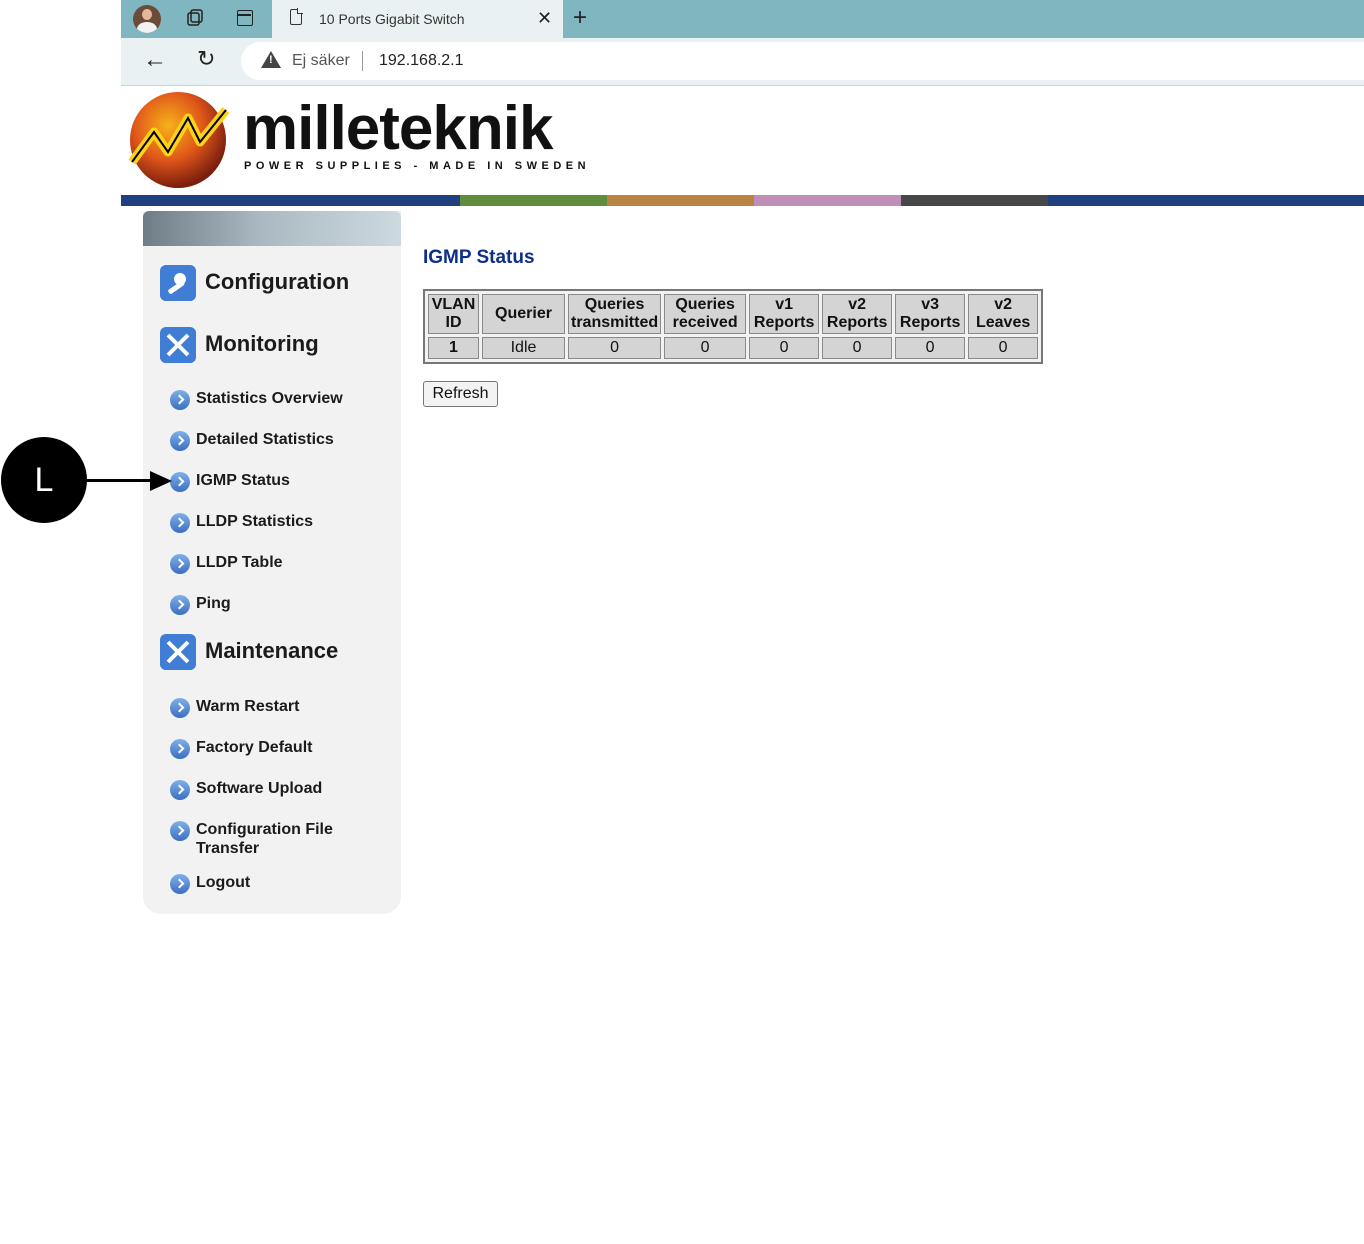 The image size is (1364, 1244). Describe the element at coordinates (615, 322) in the screenshot. I see `header-line: transmitted` at that location.